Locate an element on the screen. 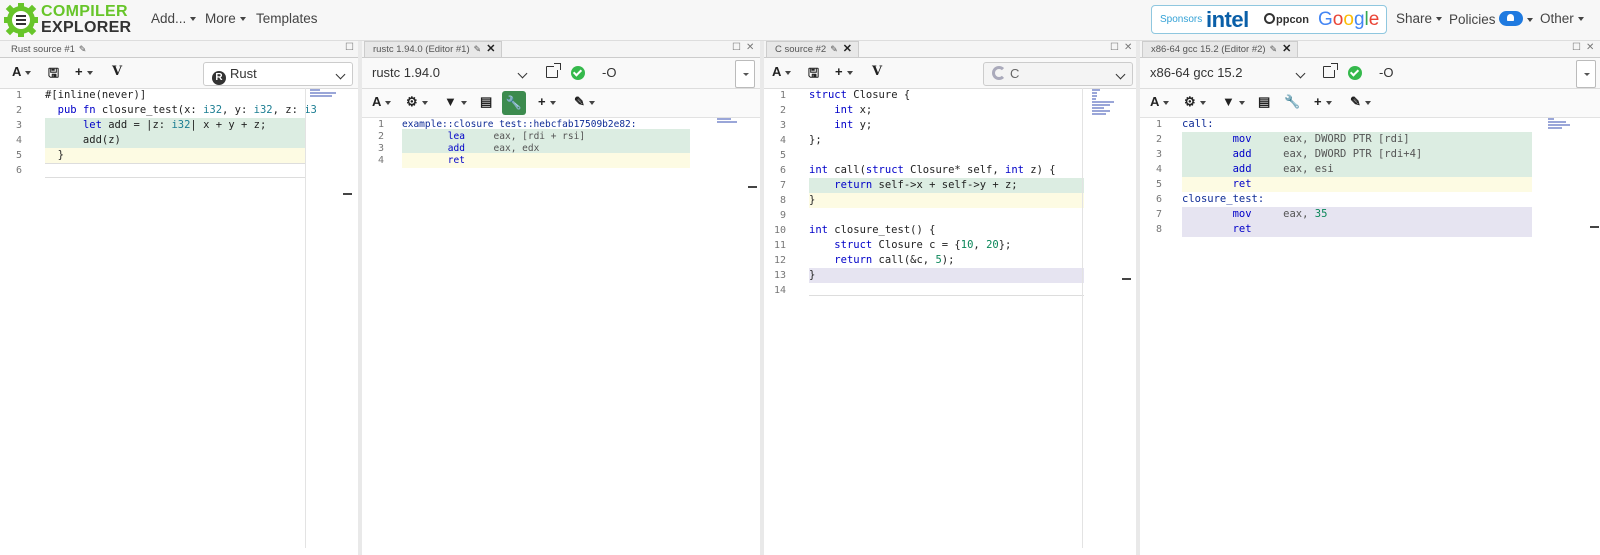  code-text: mov eax, 35 is located at coordinates (1357, 214).